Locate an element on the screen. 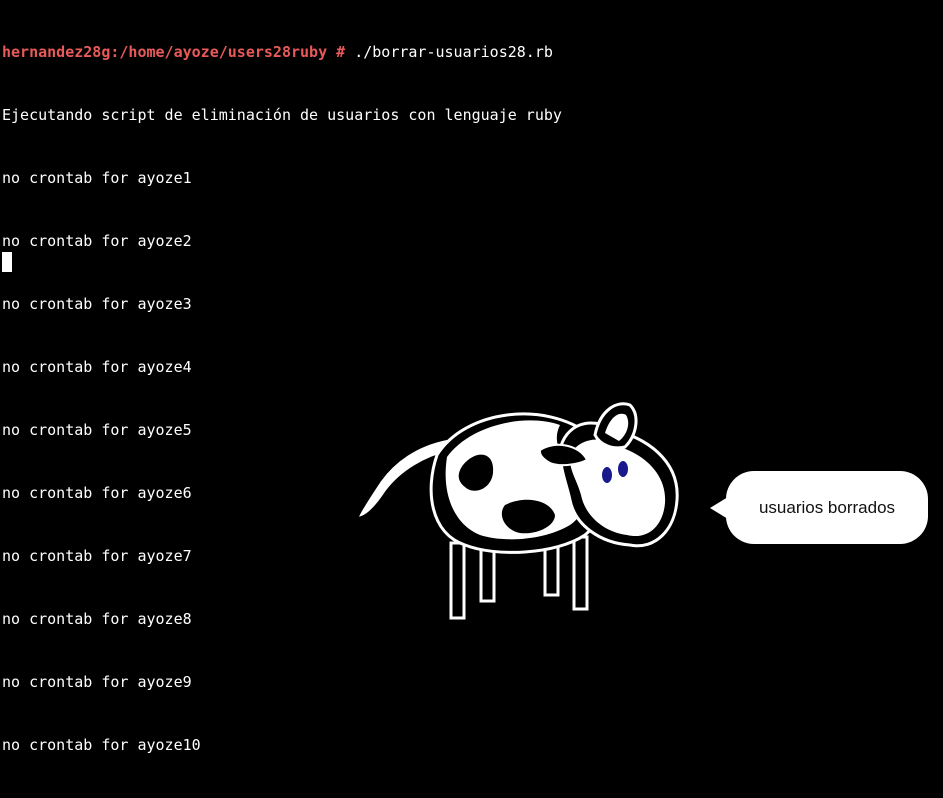 This screenshot has width=943, height=798. shell-prompt: hernandez28g:/home/ayoze/users28ruby # is located at coordinates (174, 52).